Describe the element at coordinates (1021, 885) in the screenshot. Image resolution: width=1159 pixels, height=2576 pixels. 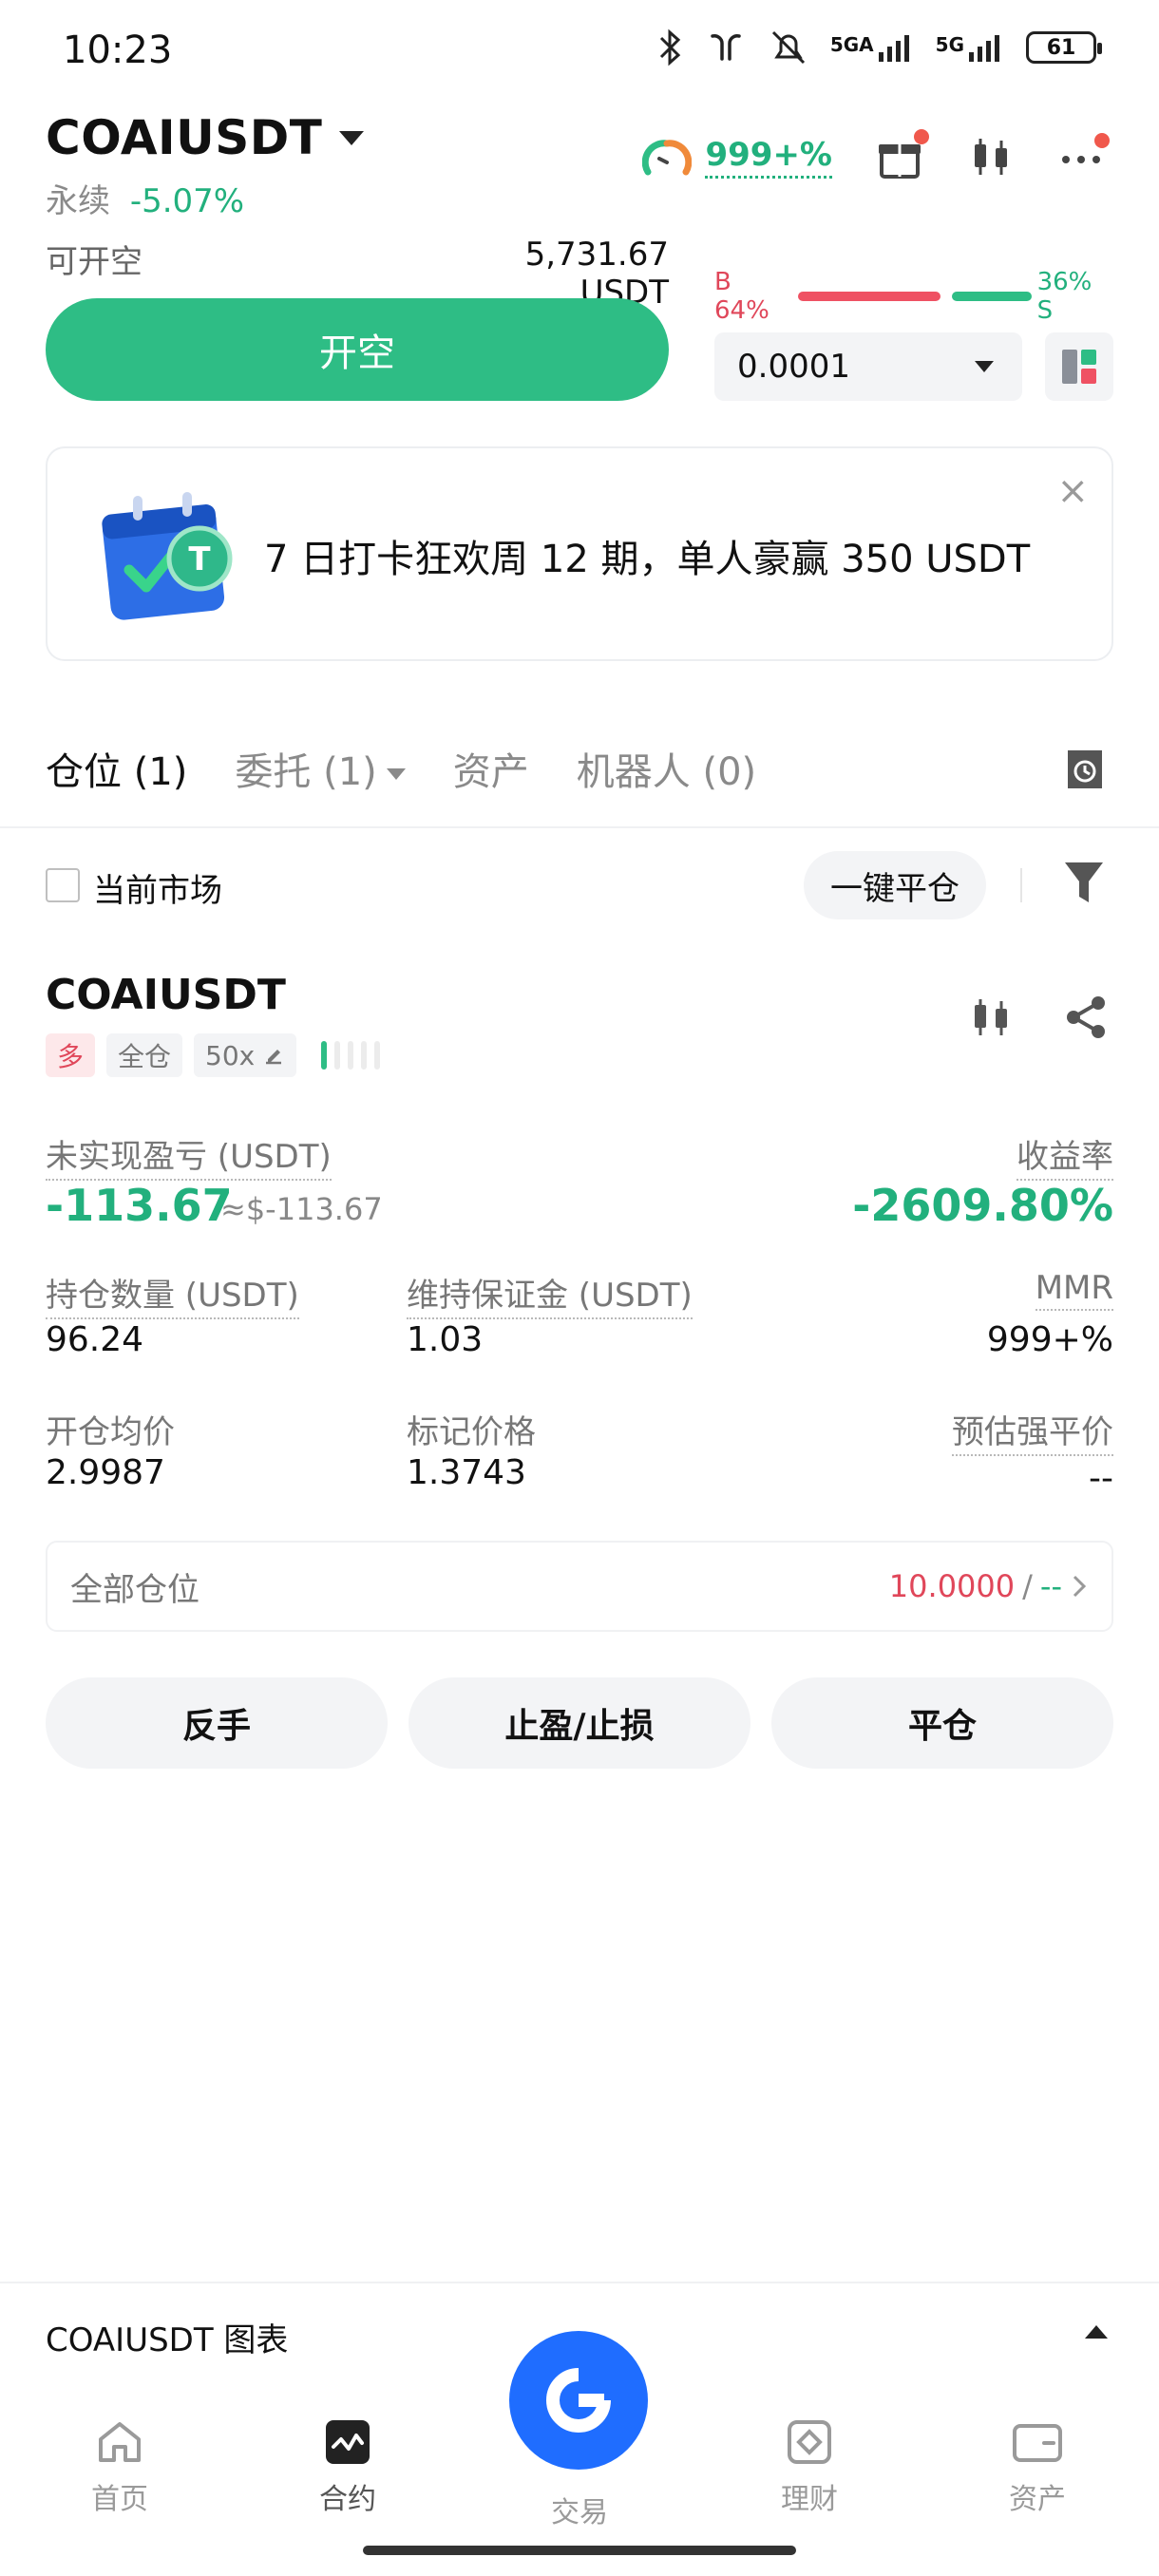
I see `divider` at that location.